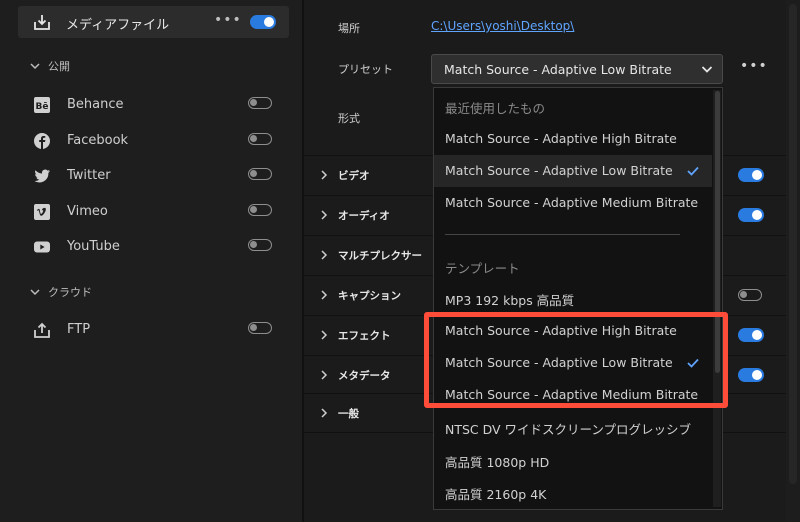 Image resolution: width=800 pixels, height=522 pixels. Describe the element at coordinates (365, 69) in the screenshot. I see `preset-label: プリセット` at that location.